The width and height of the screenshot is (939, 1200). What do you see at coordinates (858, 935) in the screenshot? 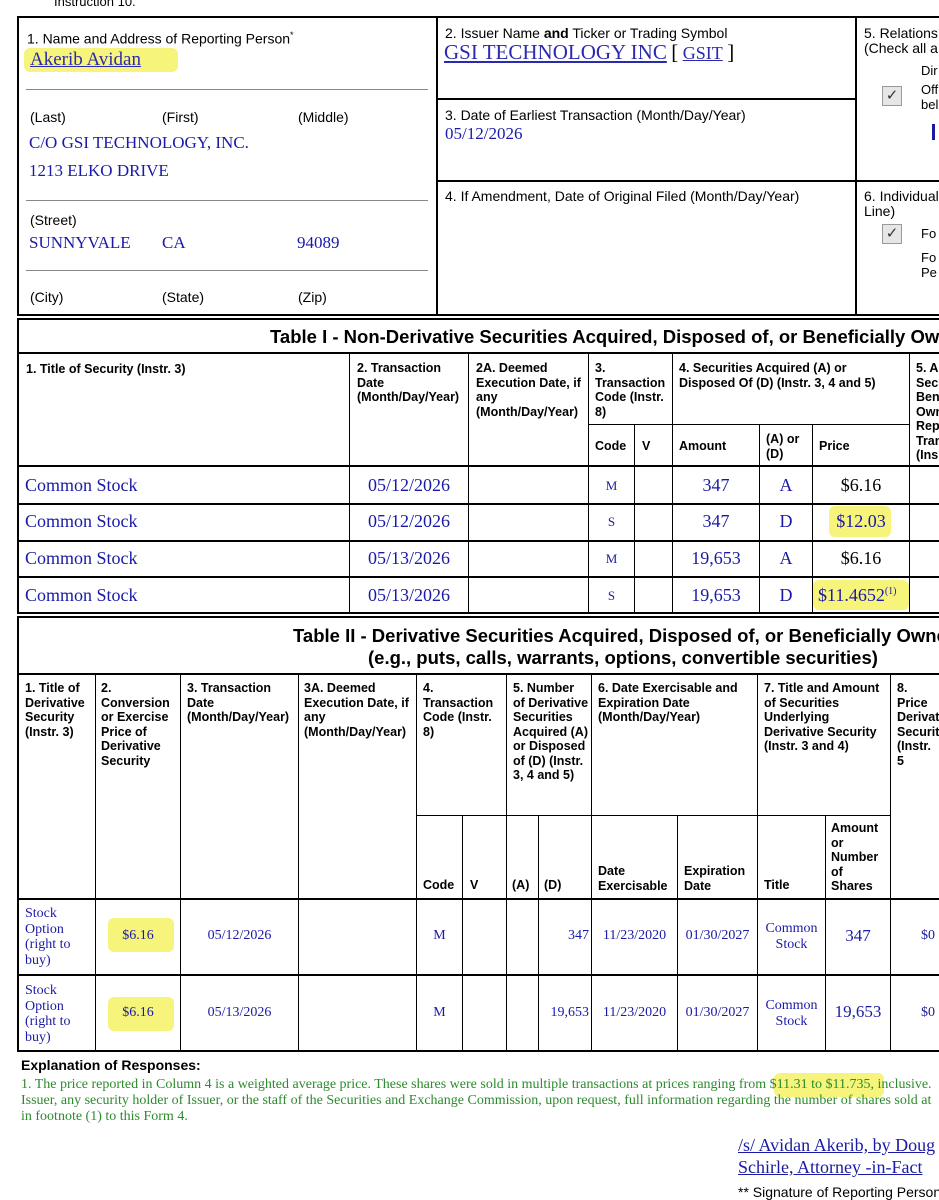
I see `row-shares: 347` at bounding box center [858, 935].